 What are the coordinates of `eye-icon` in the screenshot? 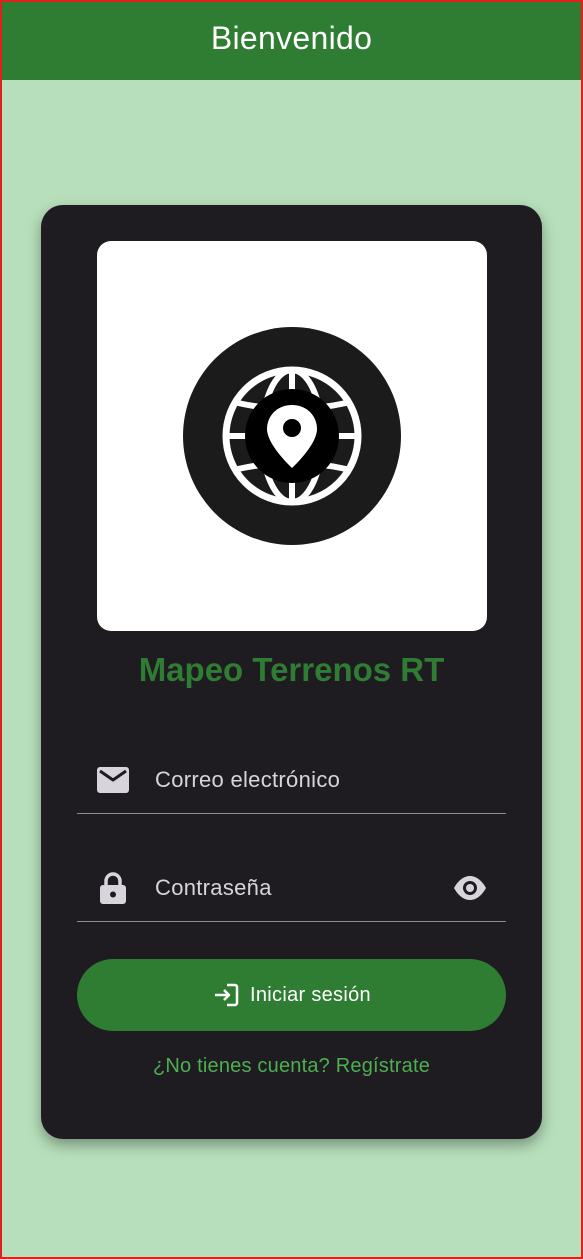 It's located at (470, 888).